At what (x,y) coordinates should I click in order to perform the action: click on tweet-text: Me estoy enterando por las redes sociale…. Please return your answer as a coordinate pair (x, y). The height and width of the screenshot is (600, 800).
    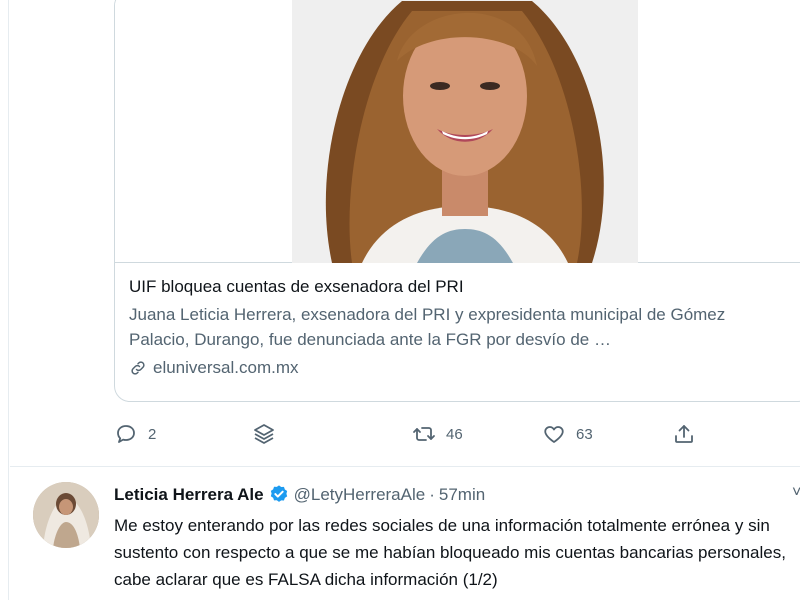
    Looking at the image, I should click on (450, 552).